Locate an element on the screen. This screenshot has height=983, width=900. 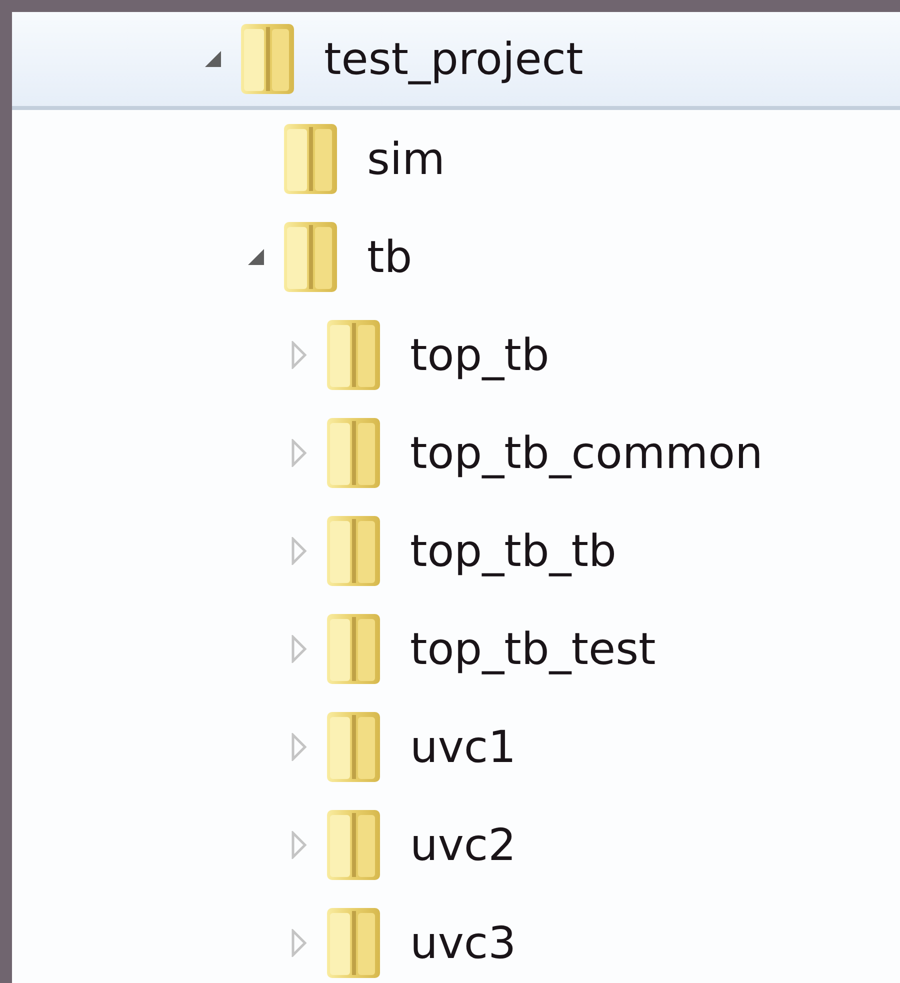
tree-item: uvc3 is located at coordinates (456, 938).